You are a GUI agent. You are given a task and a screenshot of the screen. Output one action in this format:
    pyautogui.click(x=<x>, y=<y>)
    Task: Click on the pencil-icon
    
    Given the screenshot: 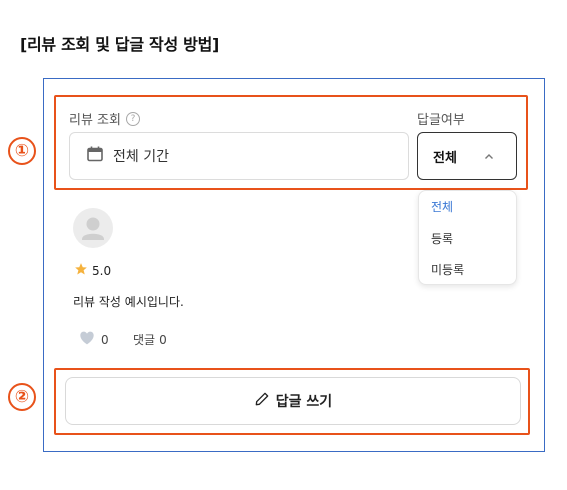 What is the action you would take?
    pyautogui.click(x=262, y=401)
    